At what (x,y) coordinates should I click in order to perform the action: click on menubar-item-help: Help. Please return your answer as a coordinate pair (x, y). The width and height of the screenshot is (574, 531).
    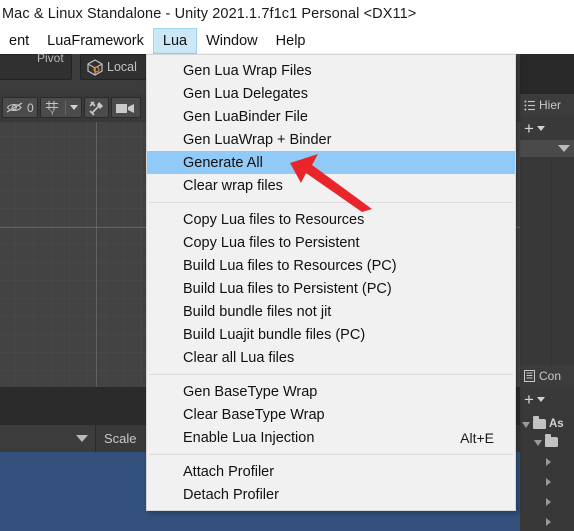
    Looking at the image, I should click on (291, 41).